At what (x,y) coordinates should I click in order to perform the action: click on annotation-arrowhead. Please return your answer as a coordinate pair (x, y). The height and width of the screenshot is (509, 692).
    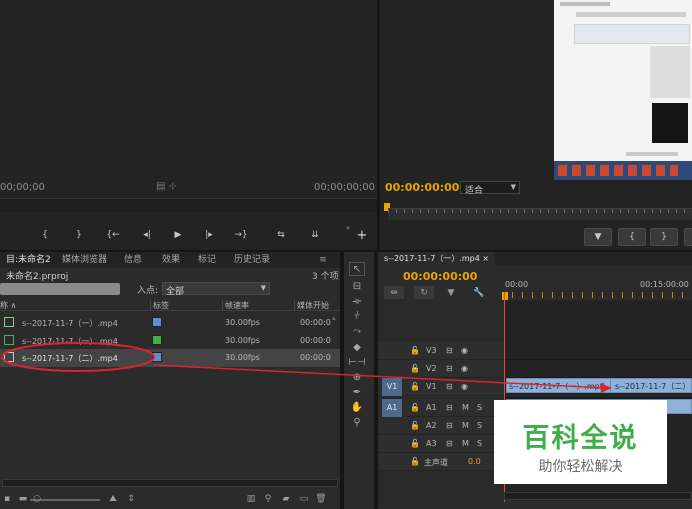
    Looking at the image, I should click on (606, 388).